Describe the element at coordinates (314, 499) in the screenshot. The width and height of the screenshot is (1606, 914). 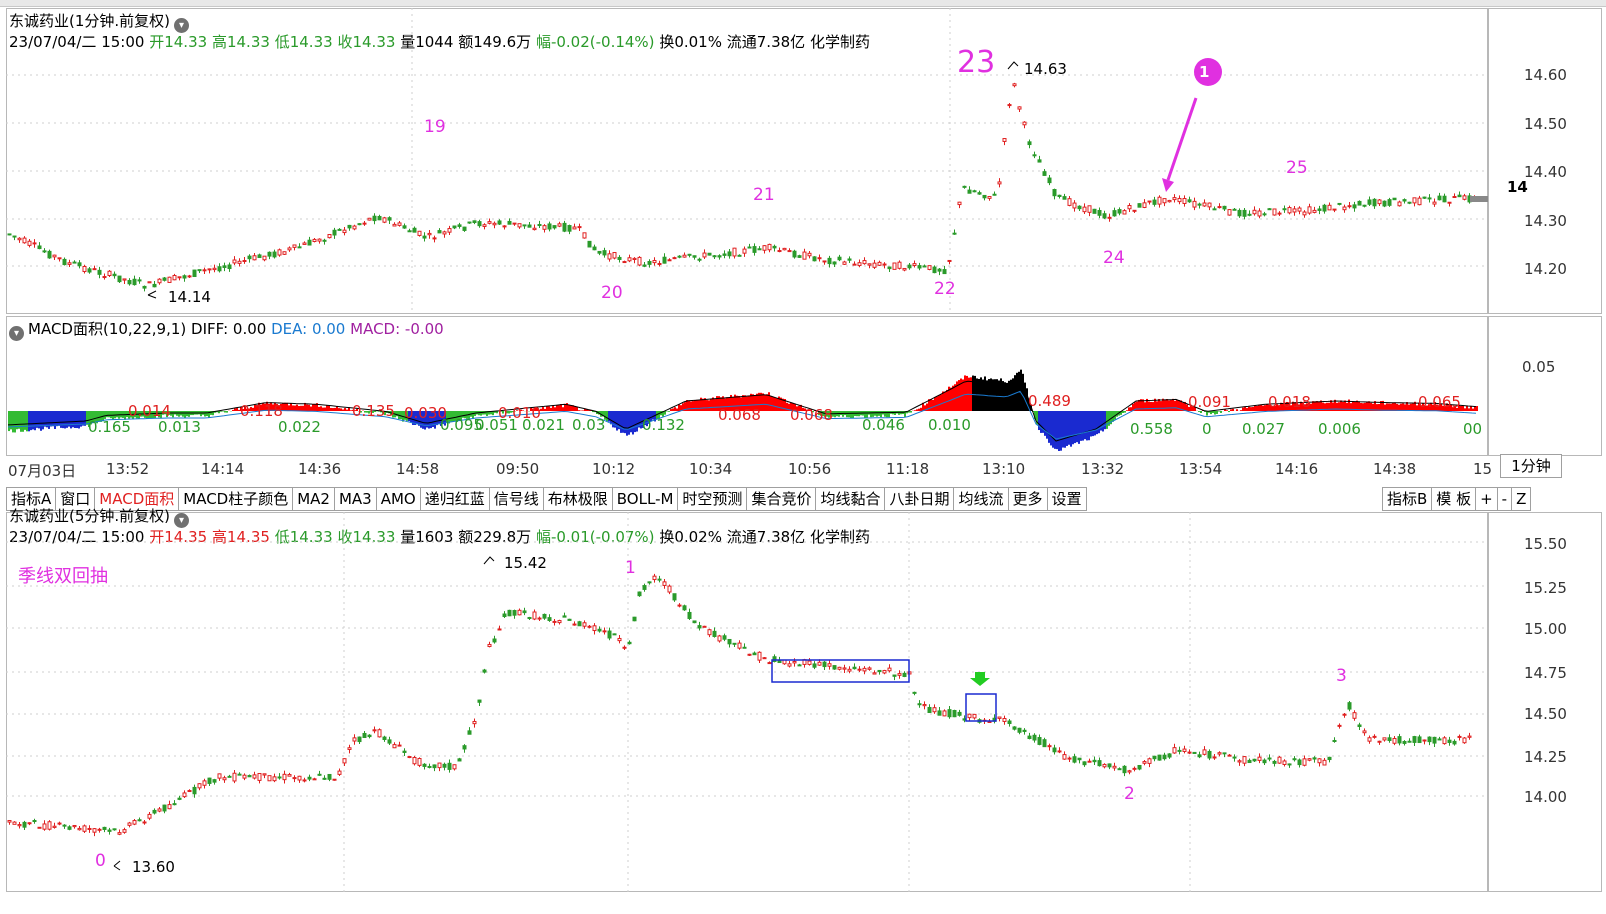
I see `toolbar-item: MA2` at that location.